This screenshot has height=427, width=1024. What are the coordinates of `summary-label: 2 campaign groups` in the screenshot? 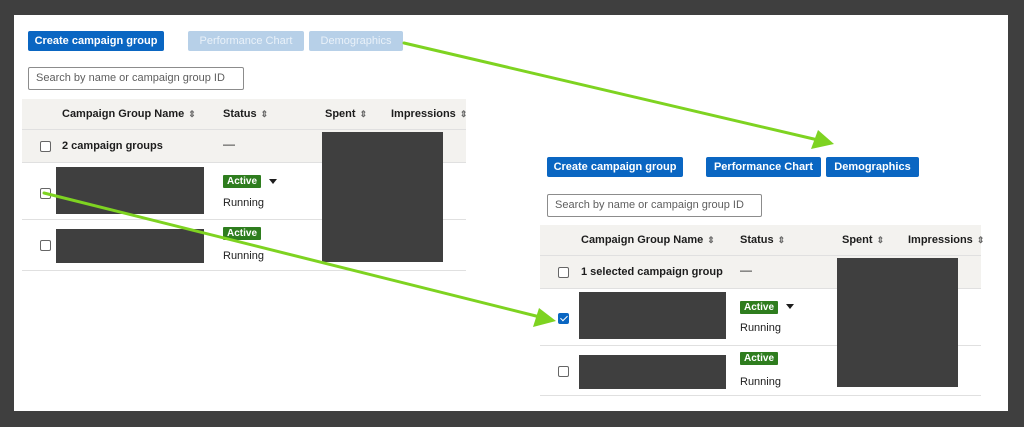 It's located at (112, 146).